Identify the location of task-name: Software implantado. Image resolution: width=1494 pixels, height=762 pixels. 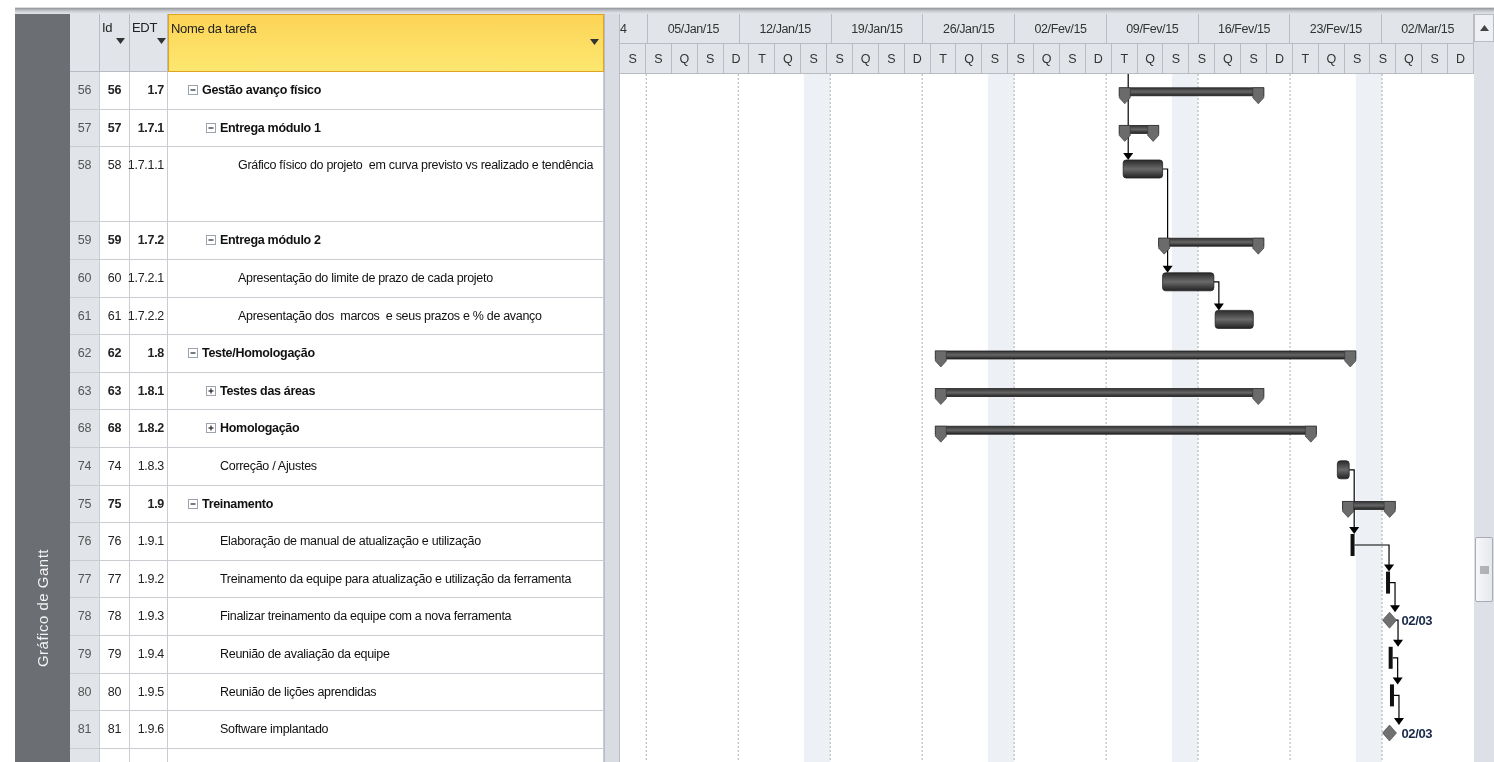
(275, 729).